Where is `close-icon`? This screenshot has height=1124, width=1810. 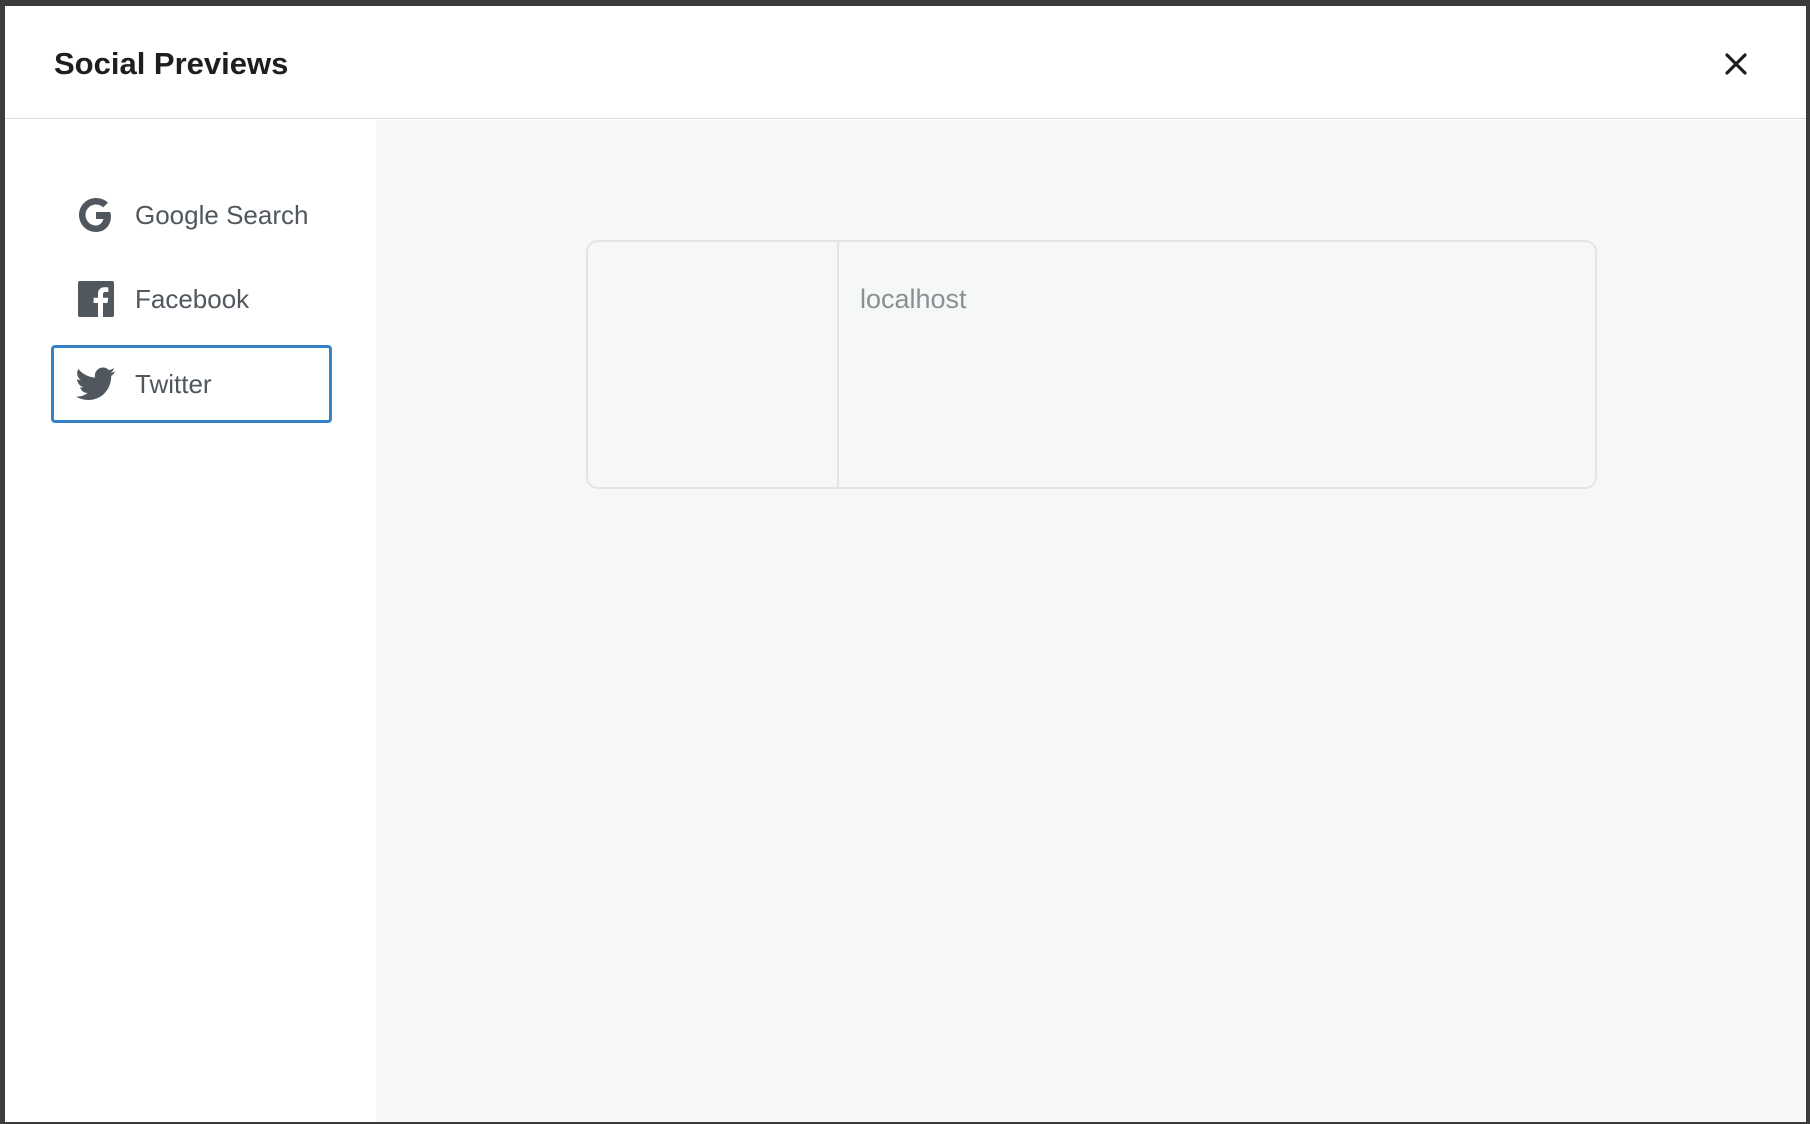
close-icon is located at coordinates (1736, 64).